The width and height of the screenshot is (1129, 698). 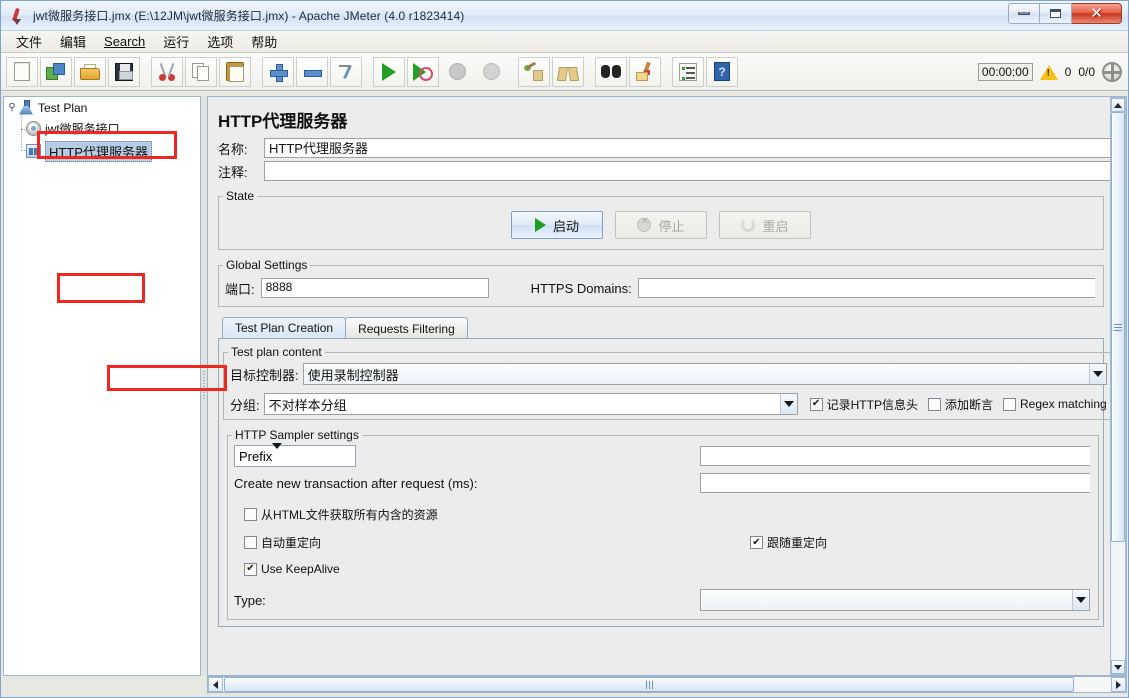 I want to click on collapse-button, so click(x=312, y=71).